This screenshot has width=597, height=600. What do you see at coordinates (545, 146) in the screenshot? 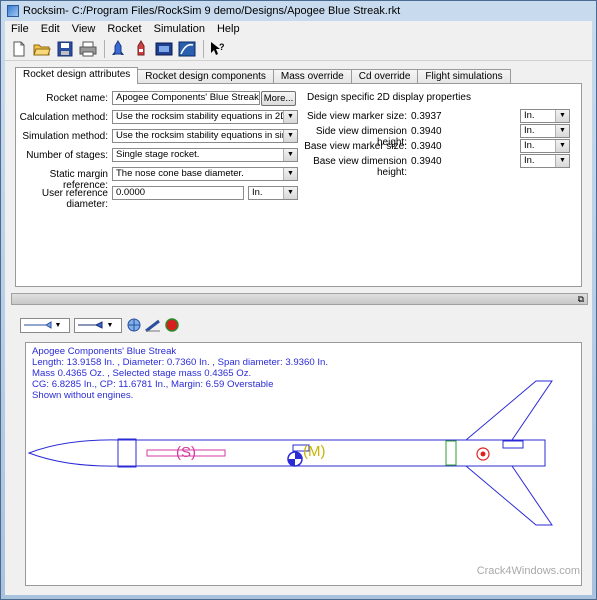
I see `base-marker-unit-select: In. ▼` at bounding box center [545, 146].